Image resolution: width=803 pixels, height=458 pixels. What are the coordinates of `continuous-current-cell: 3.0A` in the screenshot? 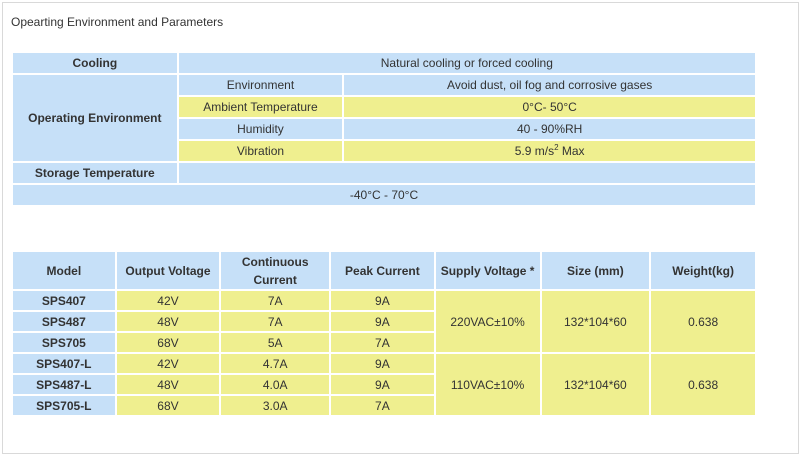 It's located at (275, 405).